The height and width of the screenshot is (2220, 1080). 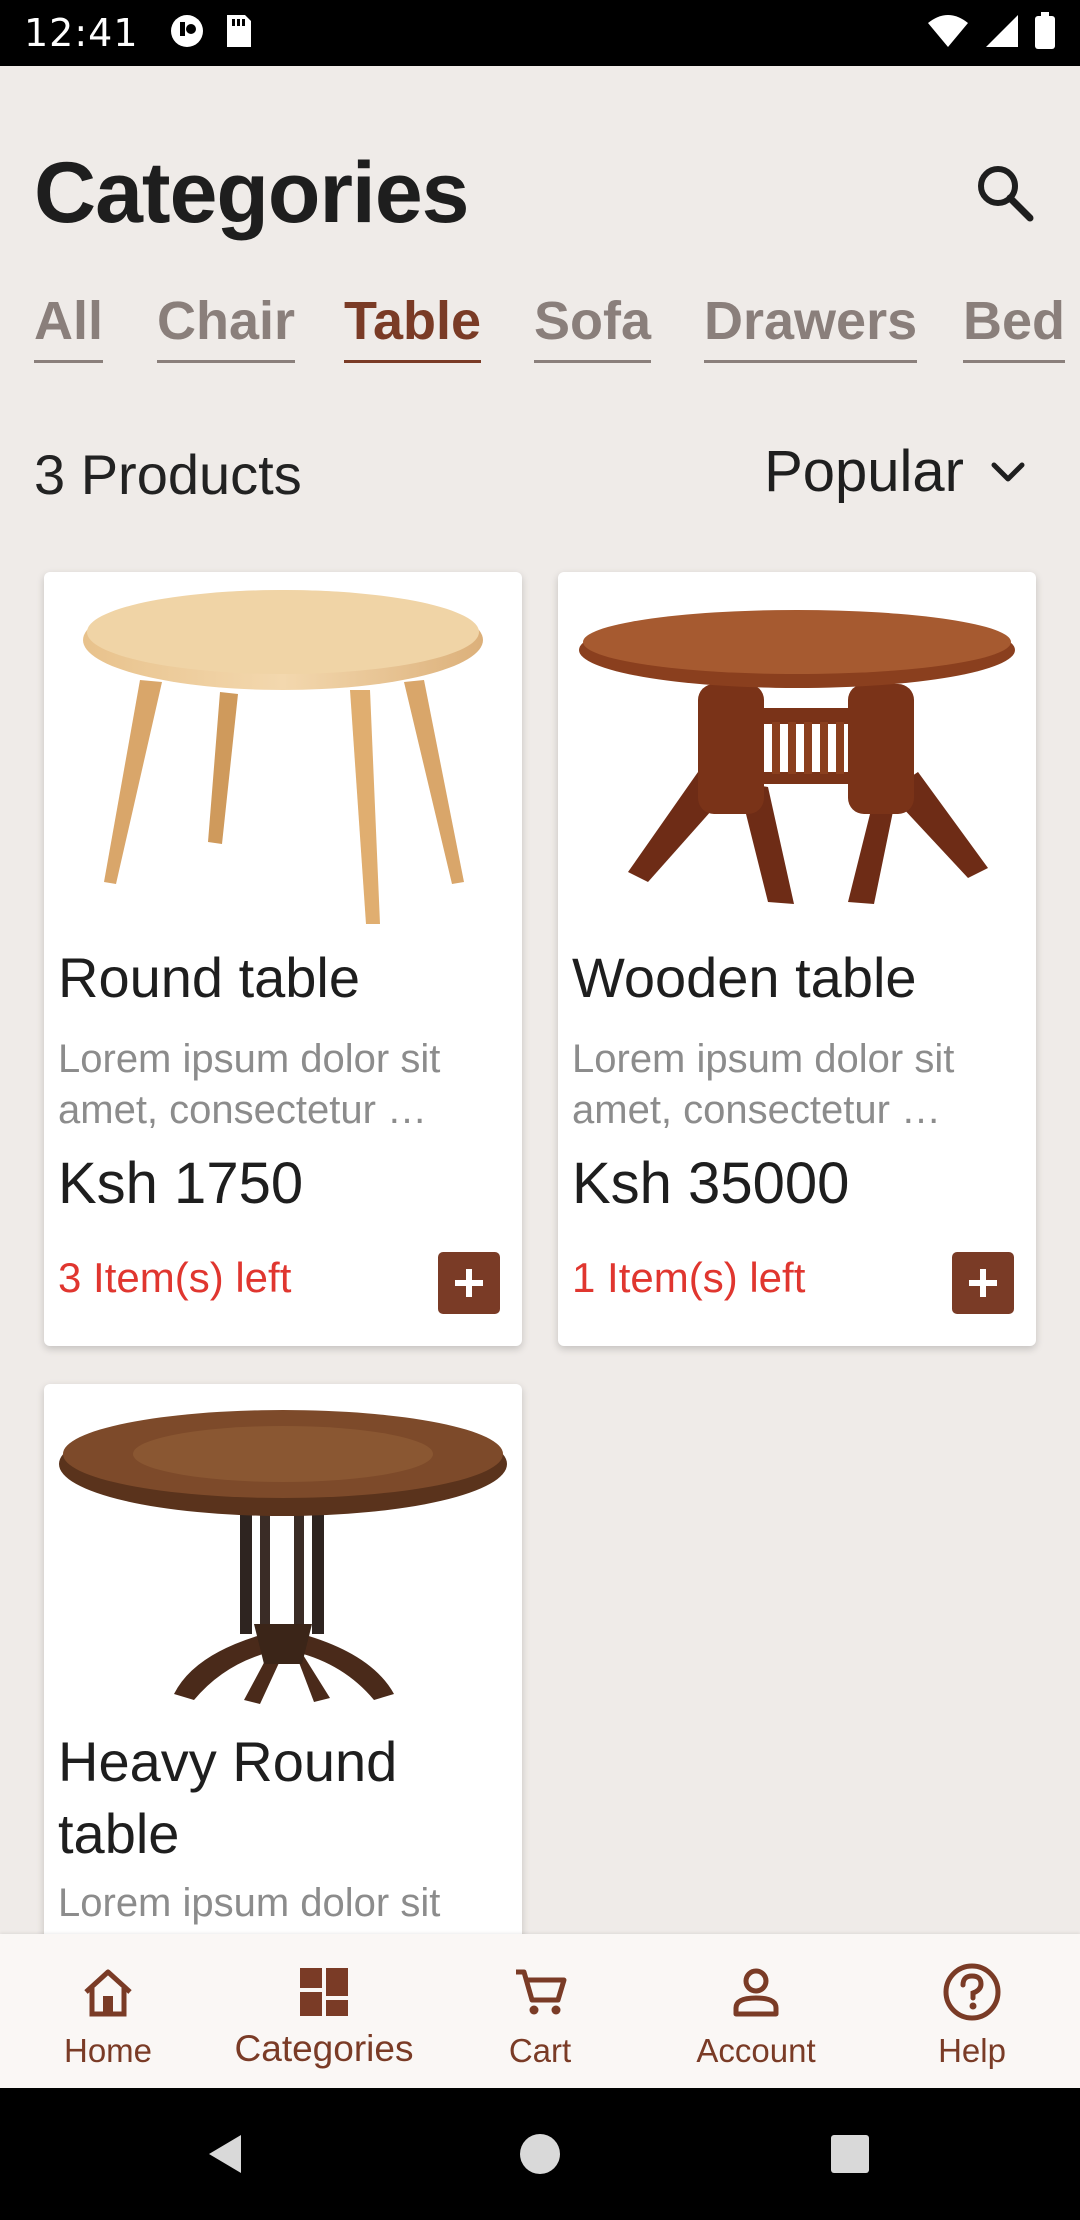 I want to click on cart-icon, so click(x=541, y=1992).